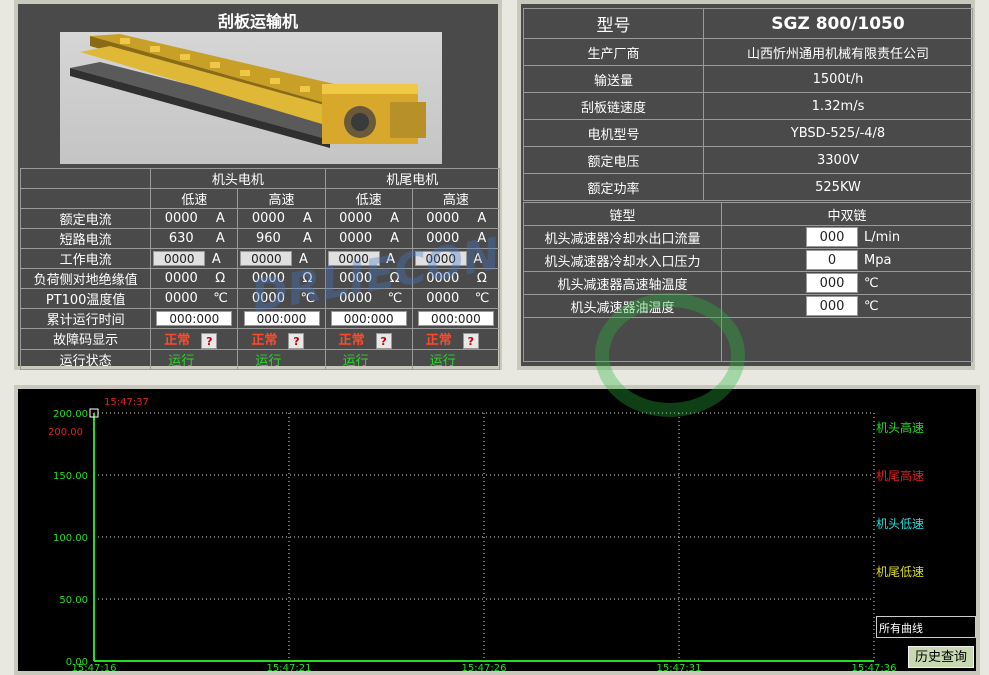 This screenshot has width=989, height=675. Describe the element at coordinates (847, 339) in the screenshot. I see `empty-cell` at that location.